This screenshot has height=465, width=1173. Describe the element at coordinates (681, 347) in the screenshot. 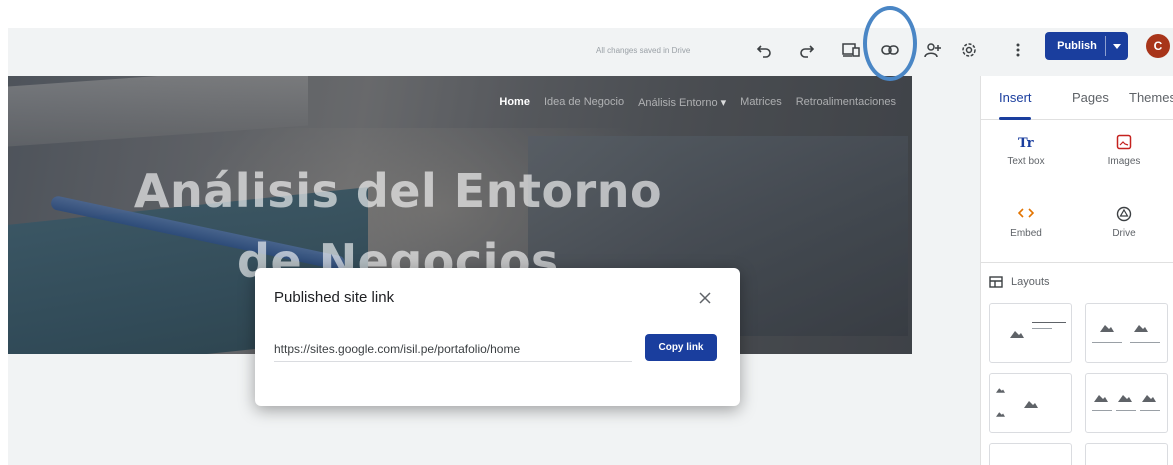

I see `copy-link-button: Copy link` at that location.